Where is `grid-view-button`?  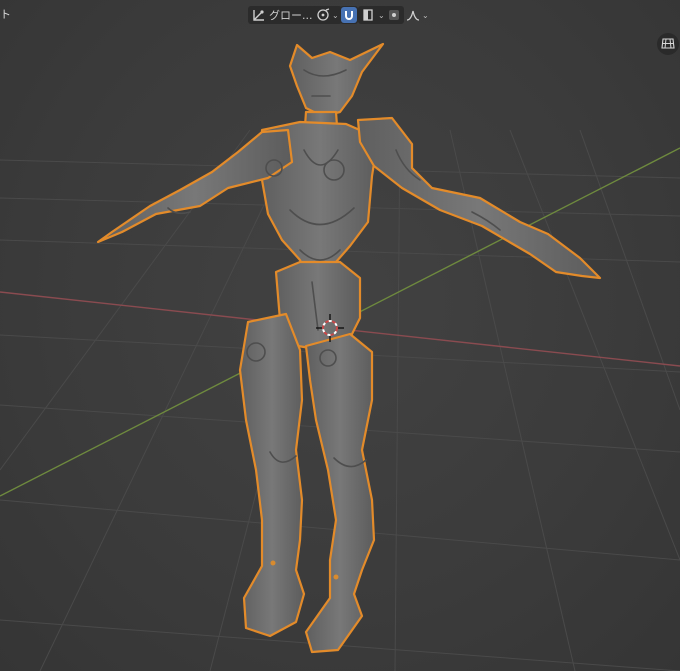 grid-view-button is located at coordinates (668, 44).